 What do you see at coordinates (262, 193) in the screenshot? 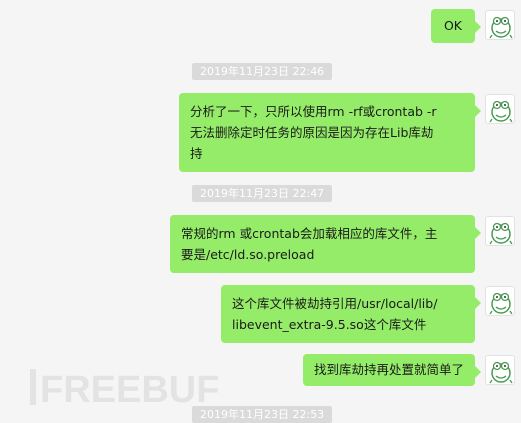
I see `timestamp: 2019年11月23日 22:47` at bounding box center [262, 193].